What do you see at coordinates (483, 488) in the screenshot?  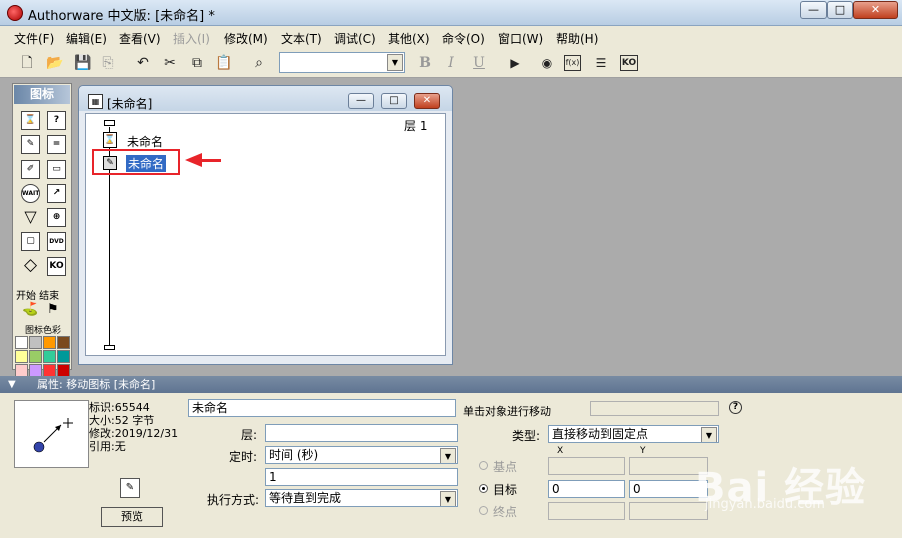 I see `target-radio` at bounding box center [483, 488].